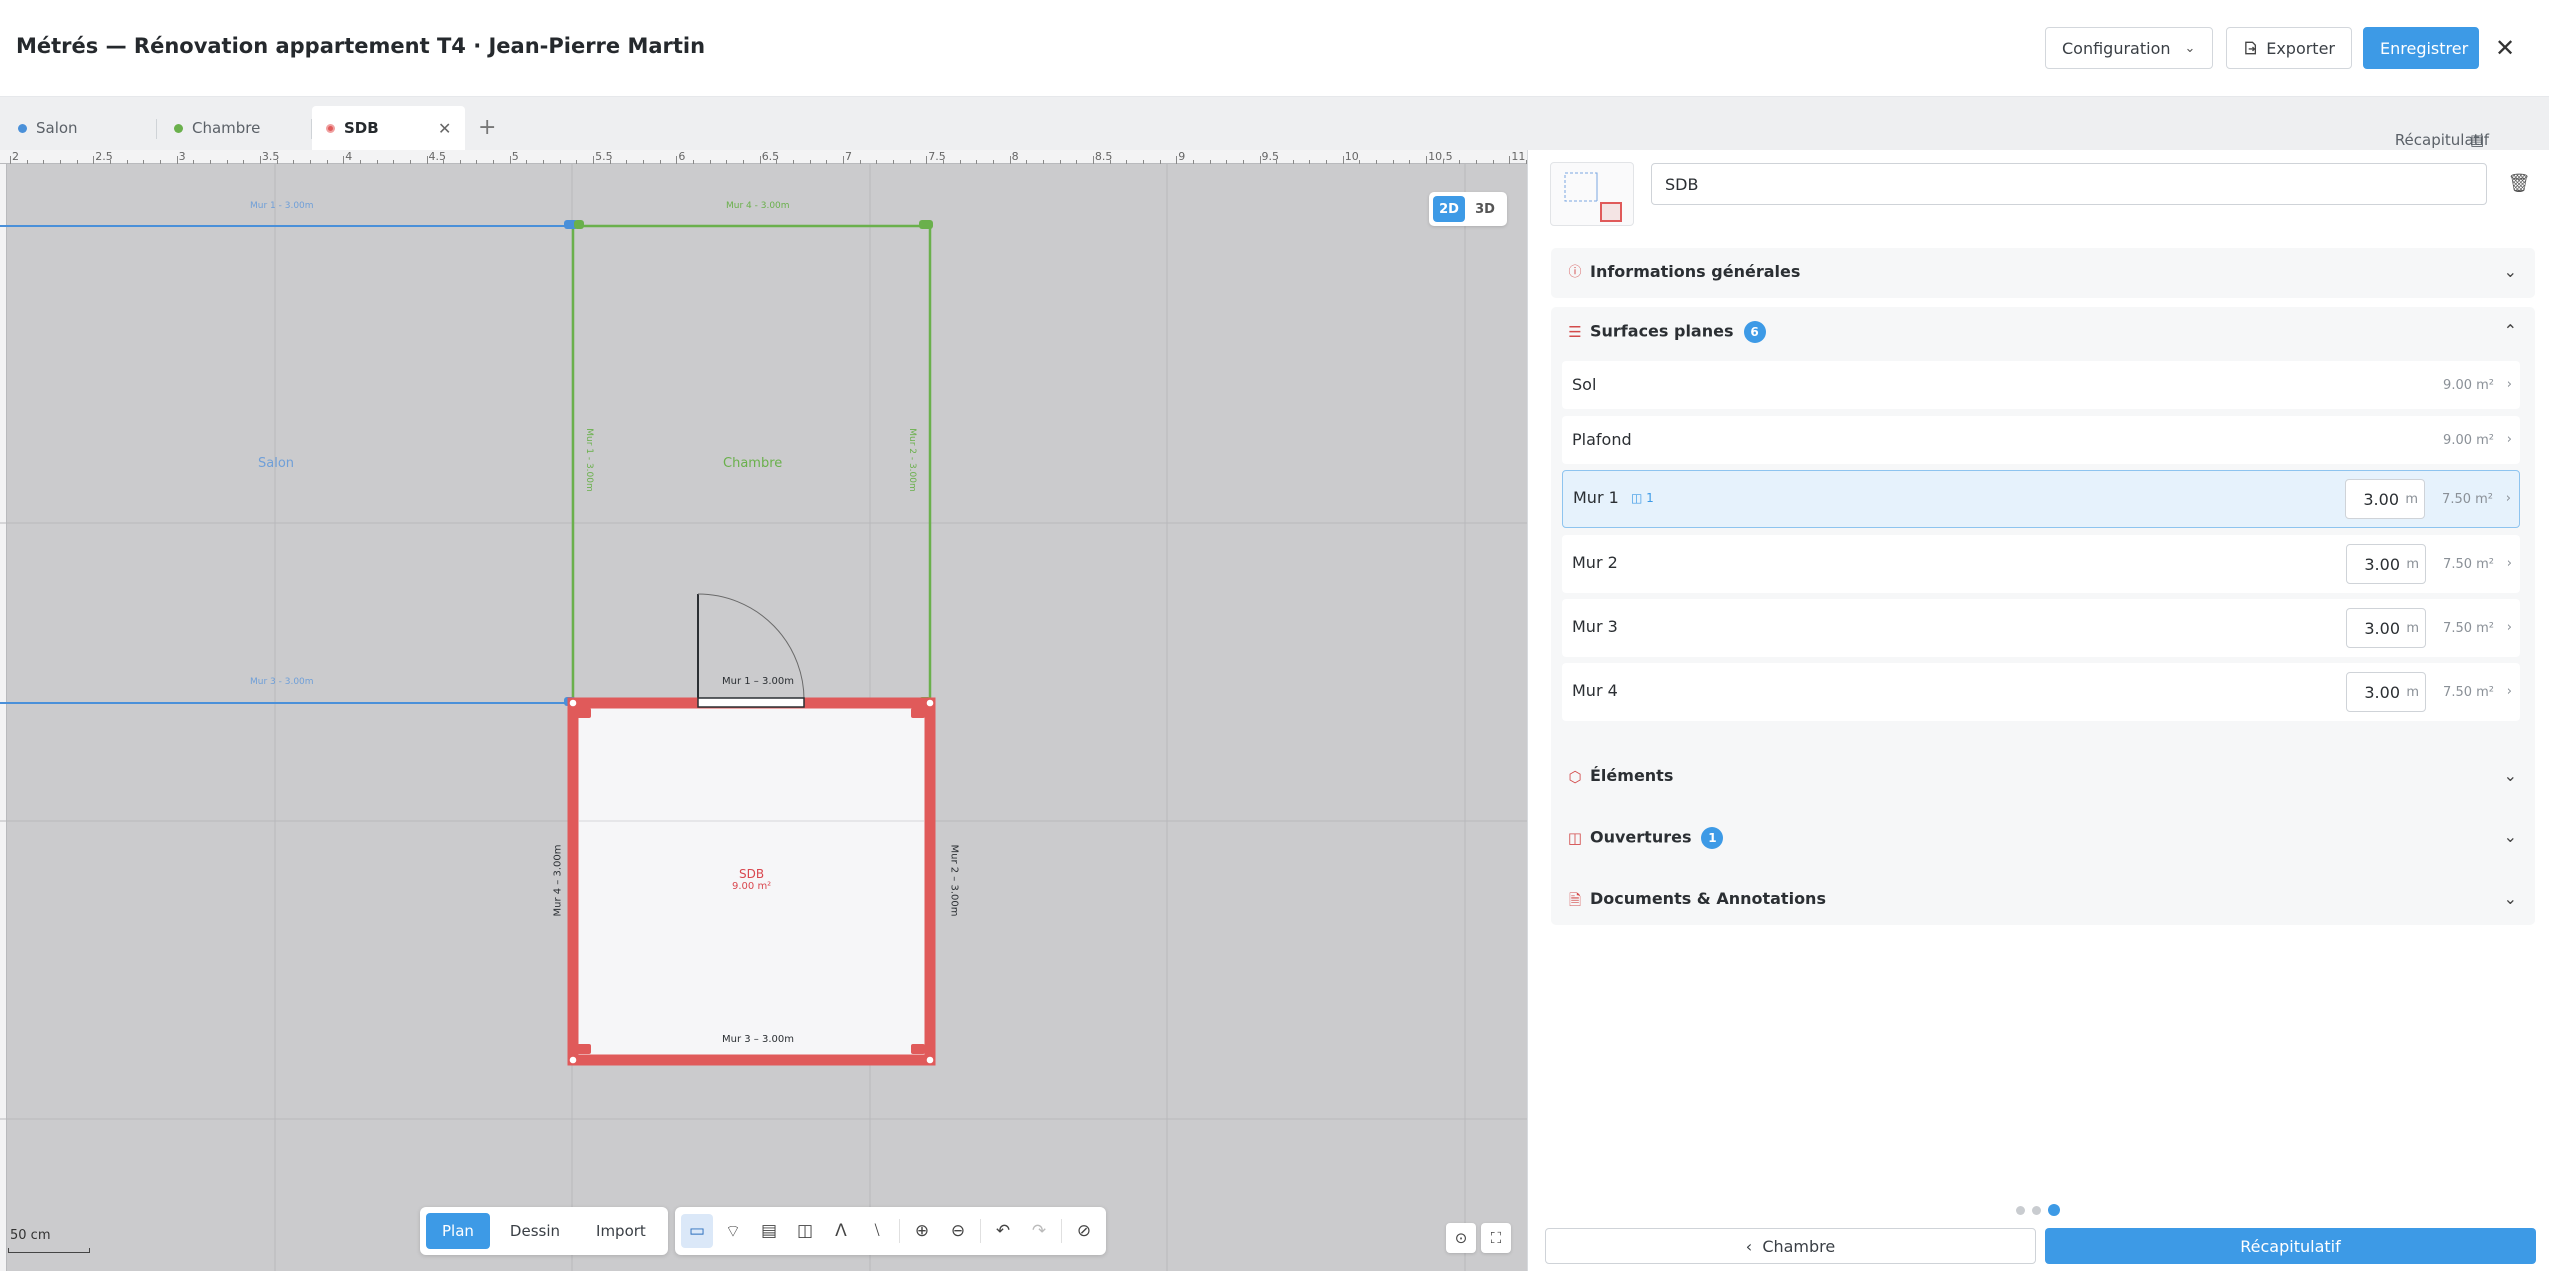 The width and height of the screenshot is (2549, 1271). What do you see at coordinates (758, 681) in the screenshot?
I see `wall-label: Mur 1 – 3.00m` at bounding box center [758, 681].